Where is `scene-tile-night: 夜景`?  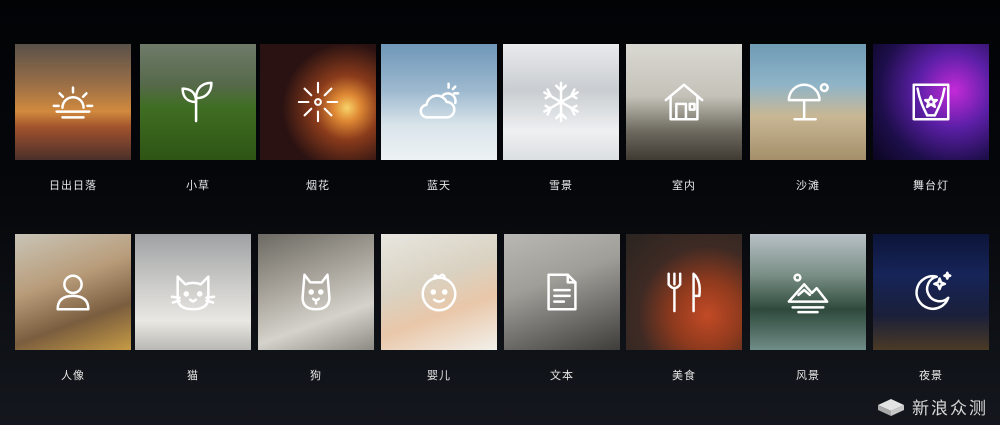
scene-tile-night: 夜景 is located at coordinates (931, 308).